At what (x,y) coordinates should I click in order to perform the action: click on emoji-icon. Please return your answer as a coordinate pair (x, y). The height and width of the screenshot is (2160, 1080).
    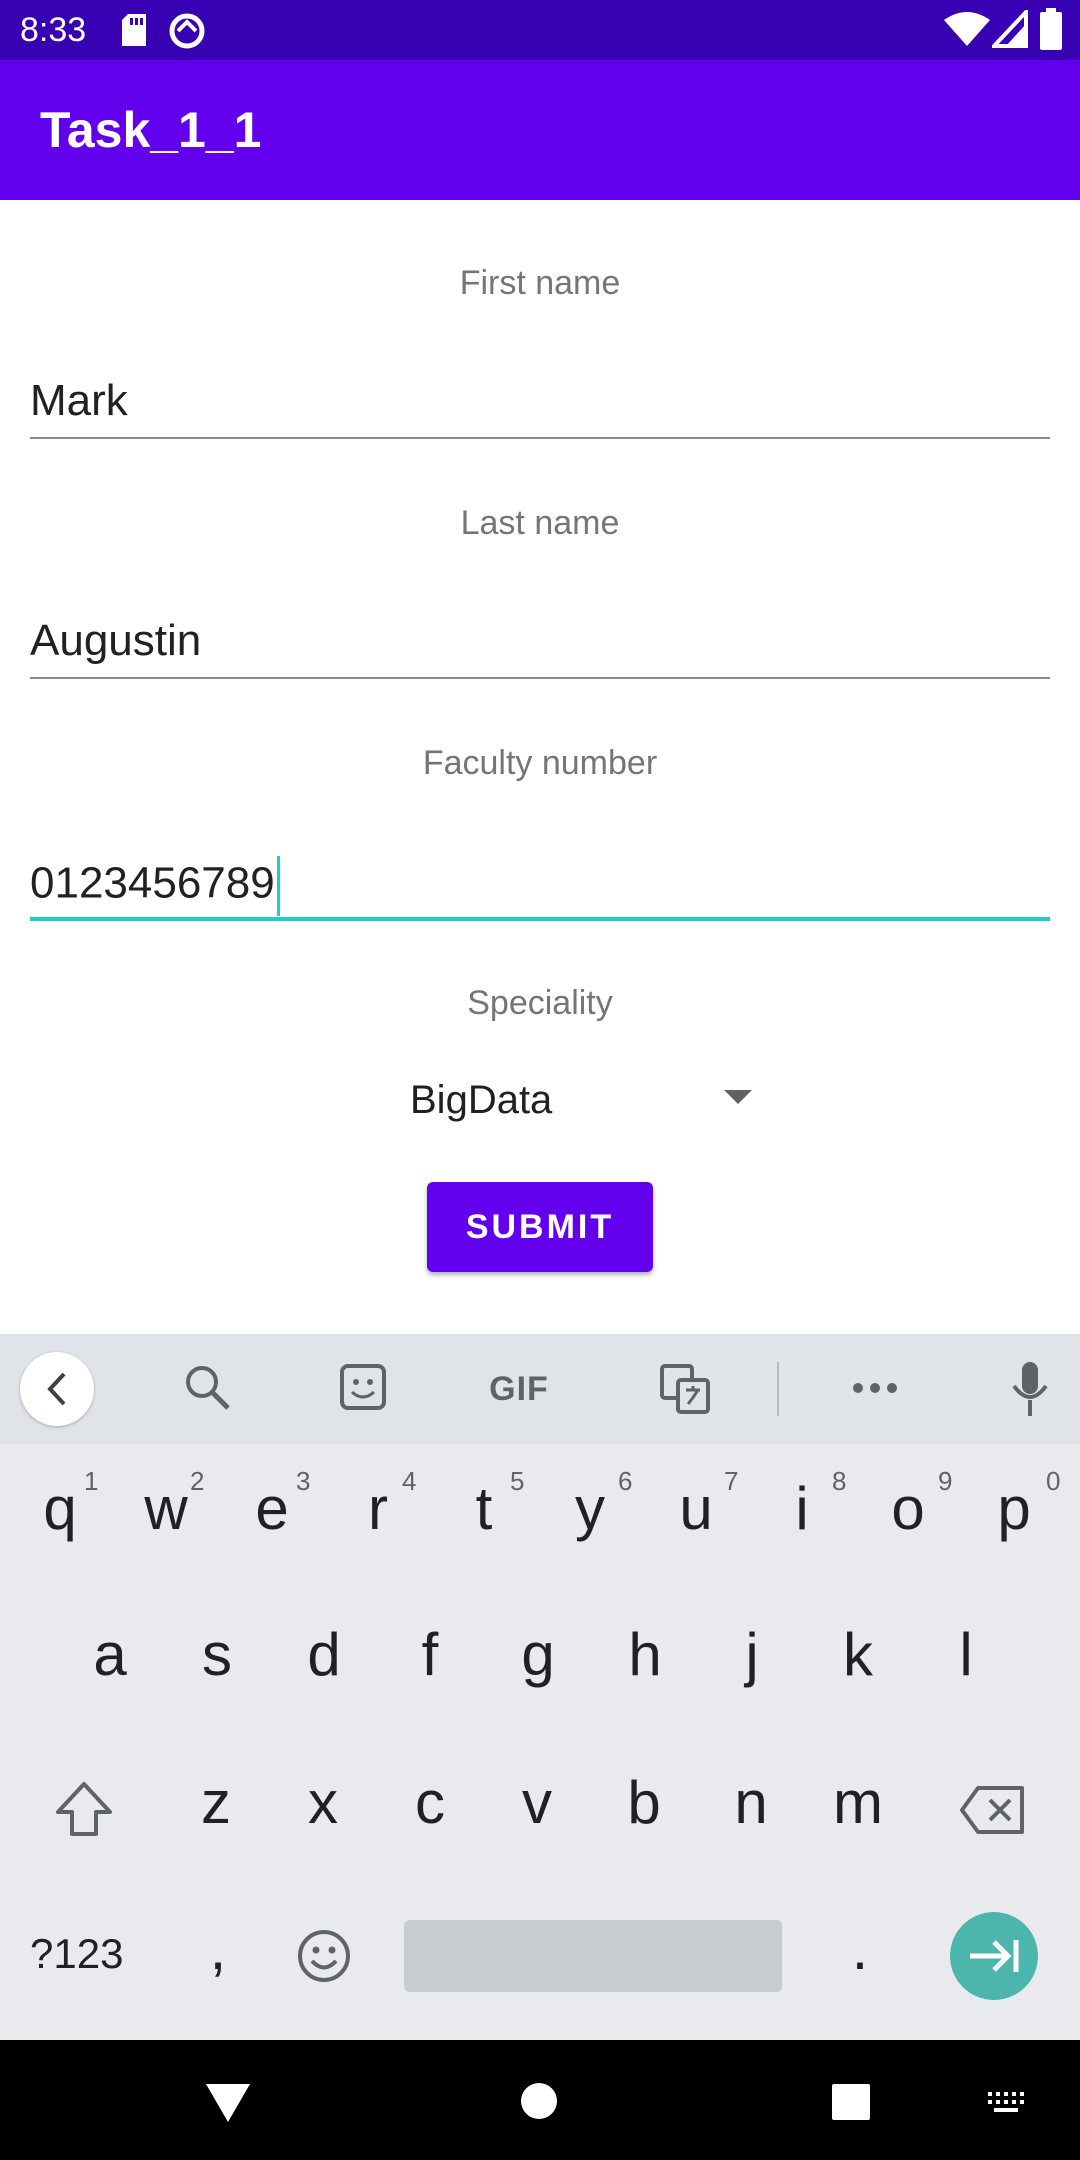
    Looking at the image, I should click on (324, 1956).